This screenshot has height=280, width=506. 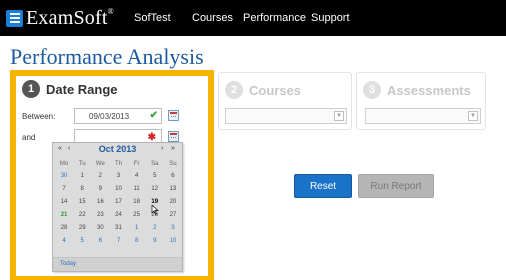 What do you see at coordinates (82, 202) in the screenshot?
I see `calendar-day: 15` at bounding box center [82, 202].